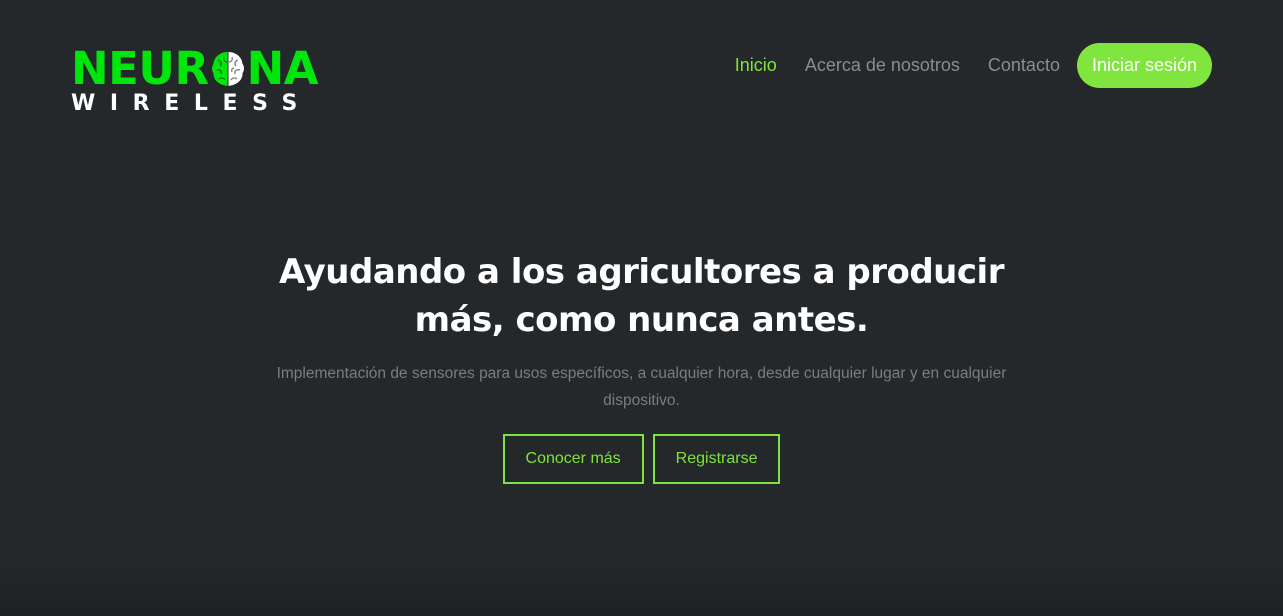 This screenshot has height=616, width=1283. I want to click on hero-title-line2: más, como nunca antes., so click(641, 320).